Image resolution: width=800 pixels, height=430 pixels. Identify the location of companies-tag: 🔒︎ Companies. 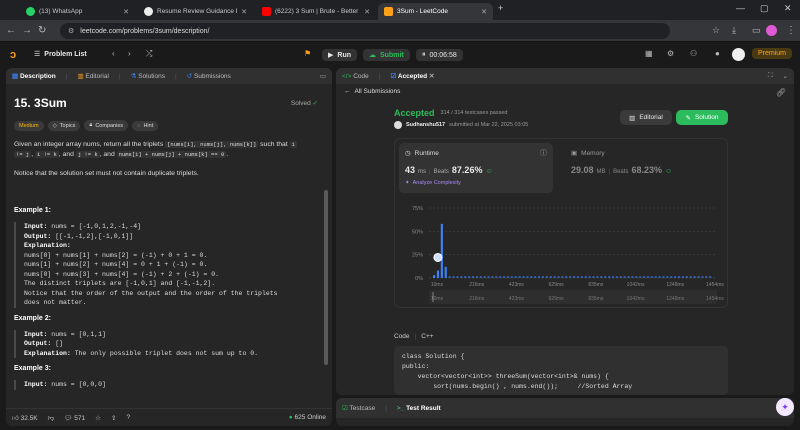
(106, 125).